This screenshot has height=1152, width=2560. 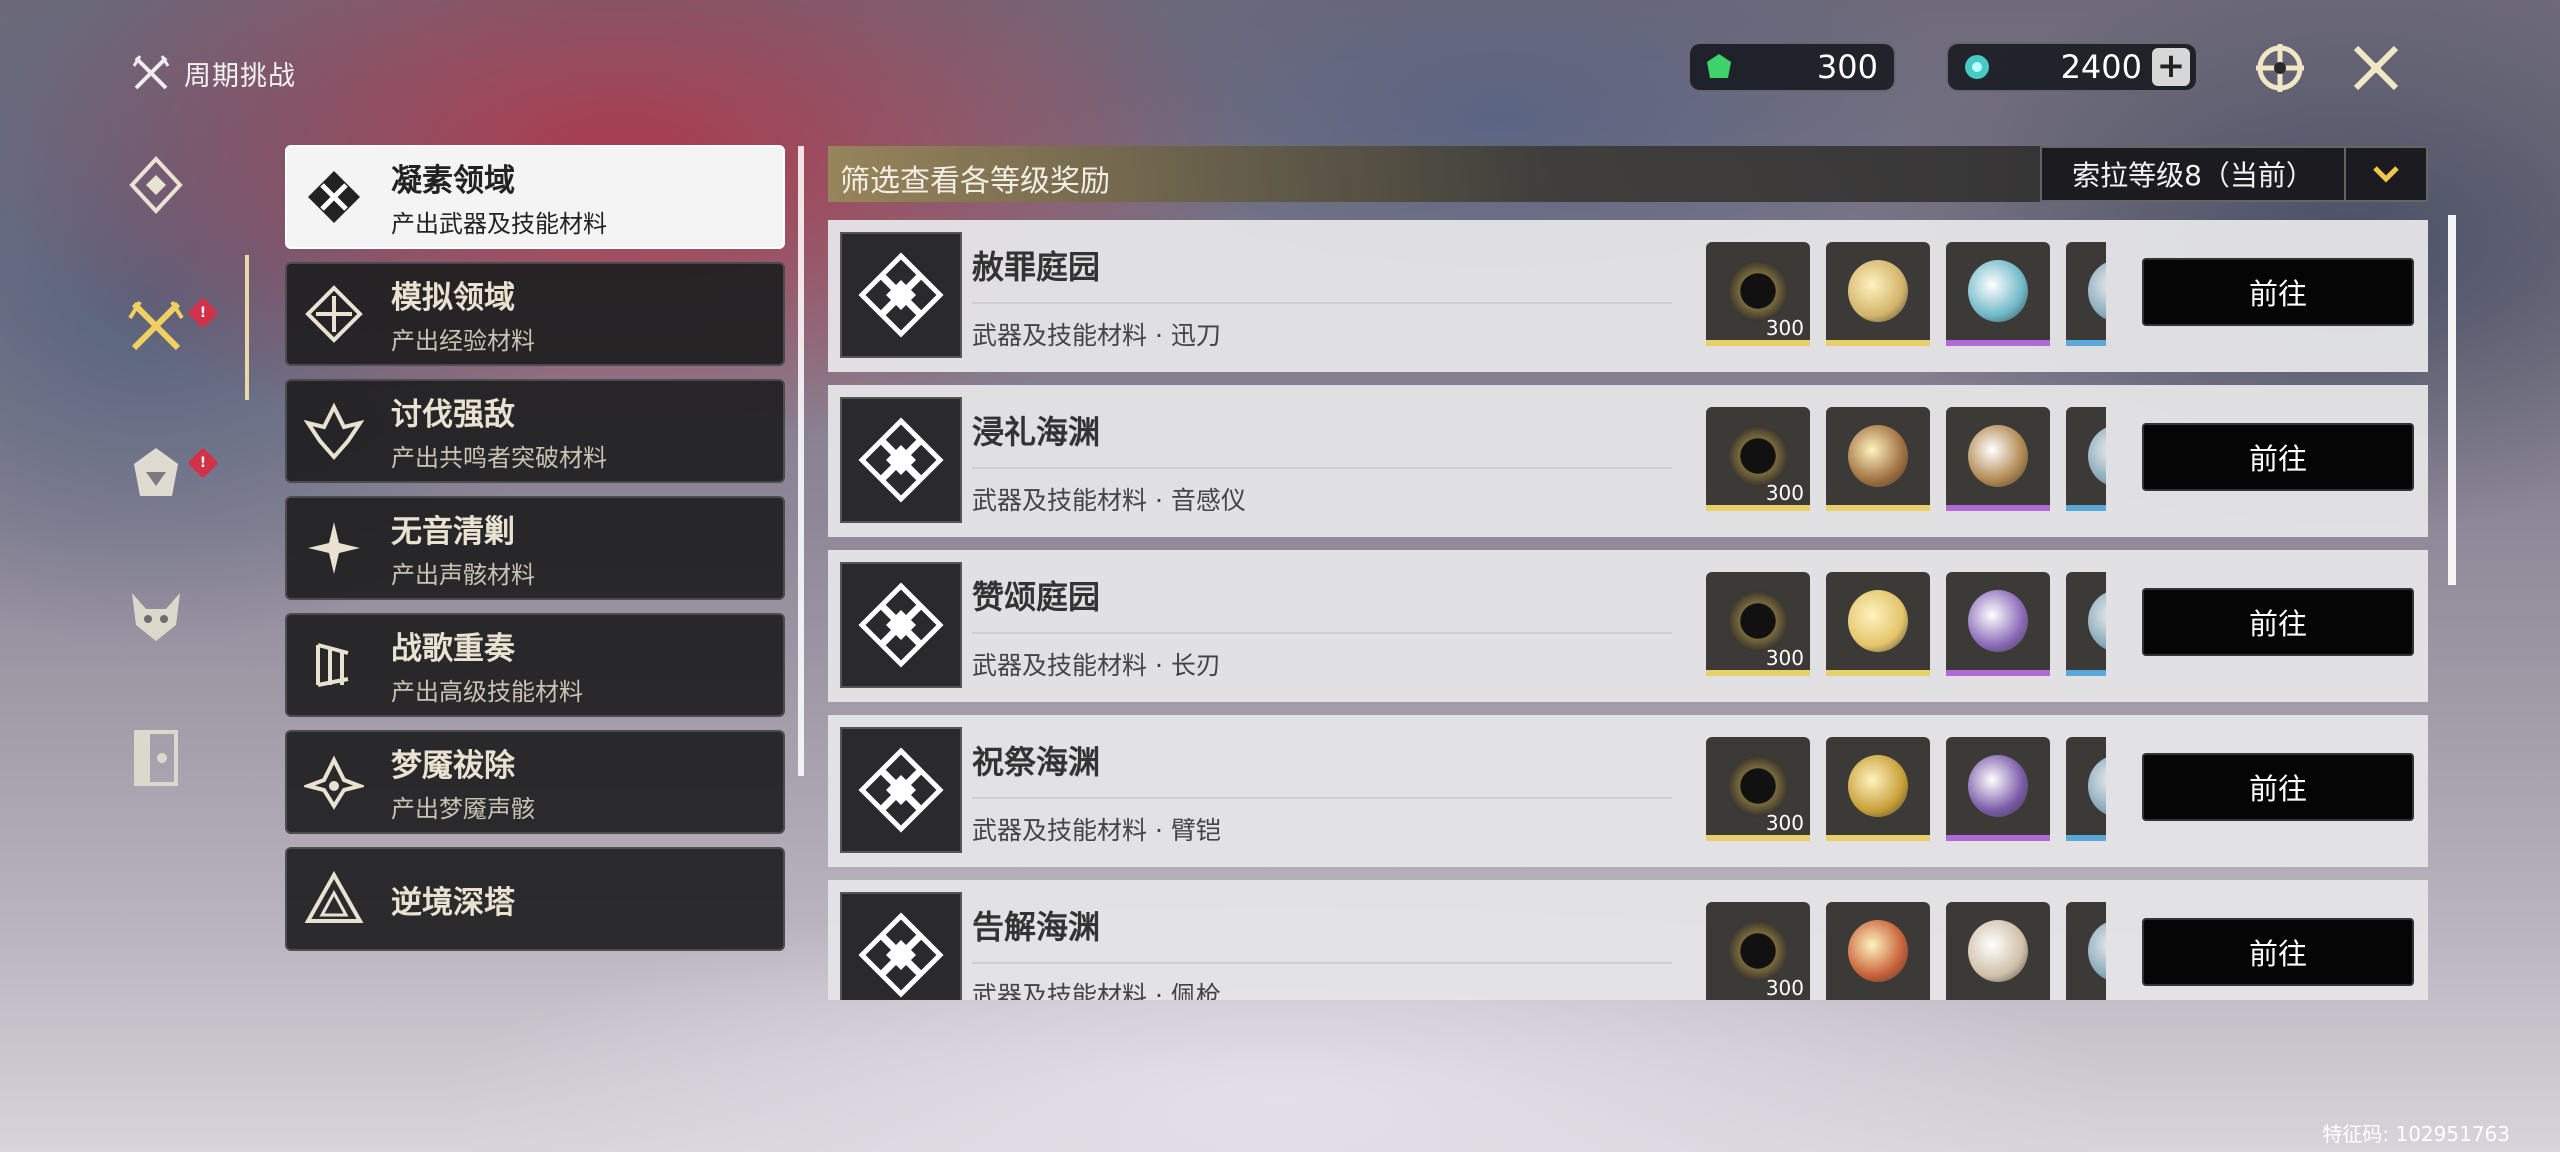 I want to click on category-taofa: 讨伐强敌 产出共鸣者突破材料, so click(x=535, y=431).